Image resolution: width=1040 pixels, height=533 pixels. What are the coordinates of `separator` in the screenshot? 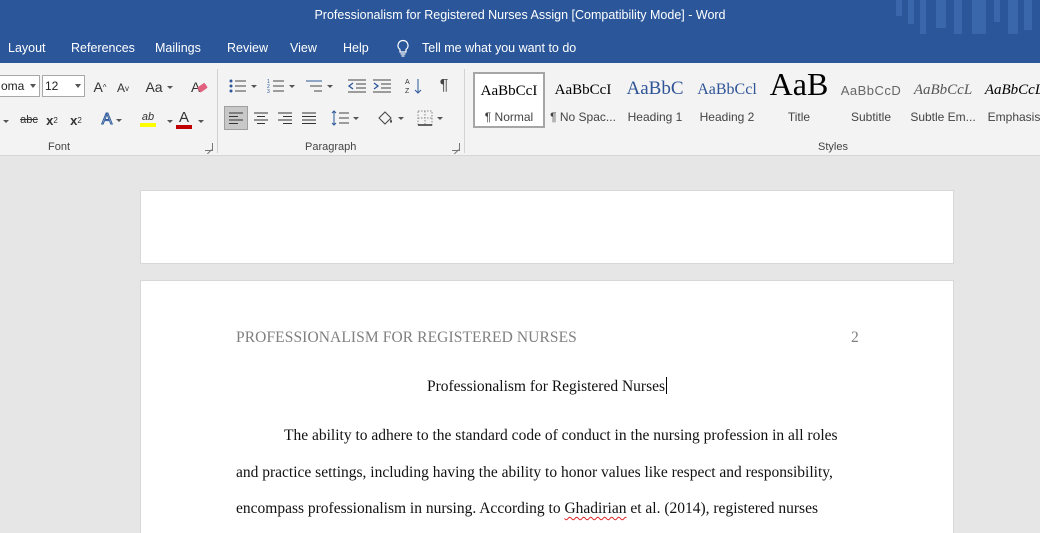 It's located at (464, 111).